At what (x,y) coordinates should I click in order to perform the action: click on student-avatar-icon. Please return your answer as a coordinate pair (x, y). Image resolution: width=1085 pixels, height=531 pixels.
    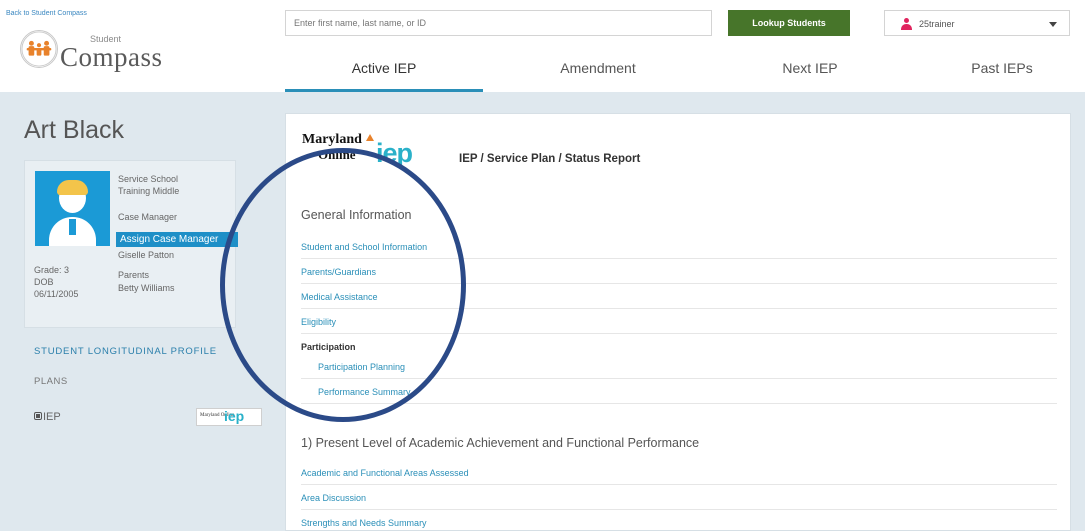
    Looking at the image, I should click on (72, 208).